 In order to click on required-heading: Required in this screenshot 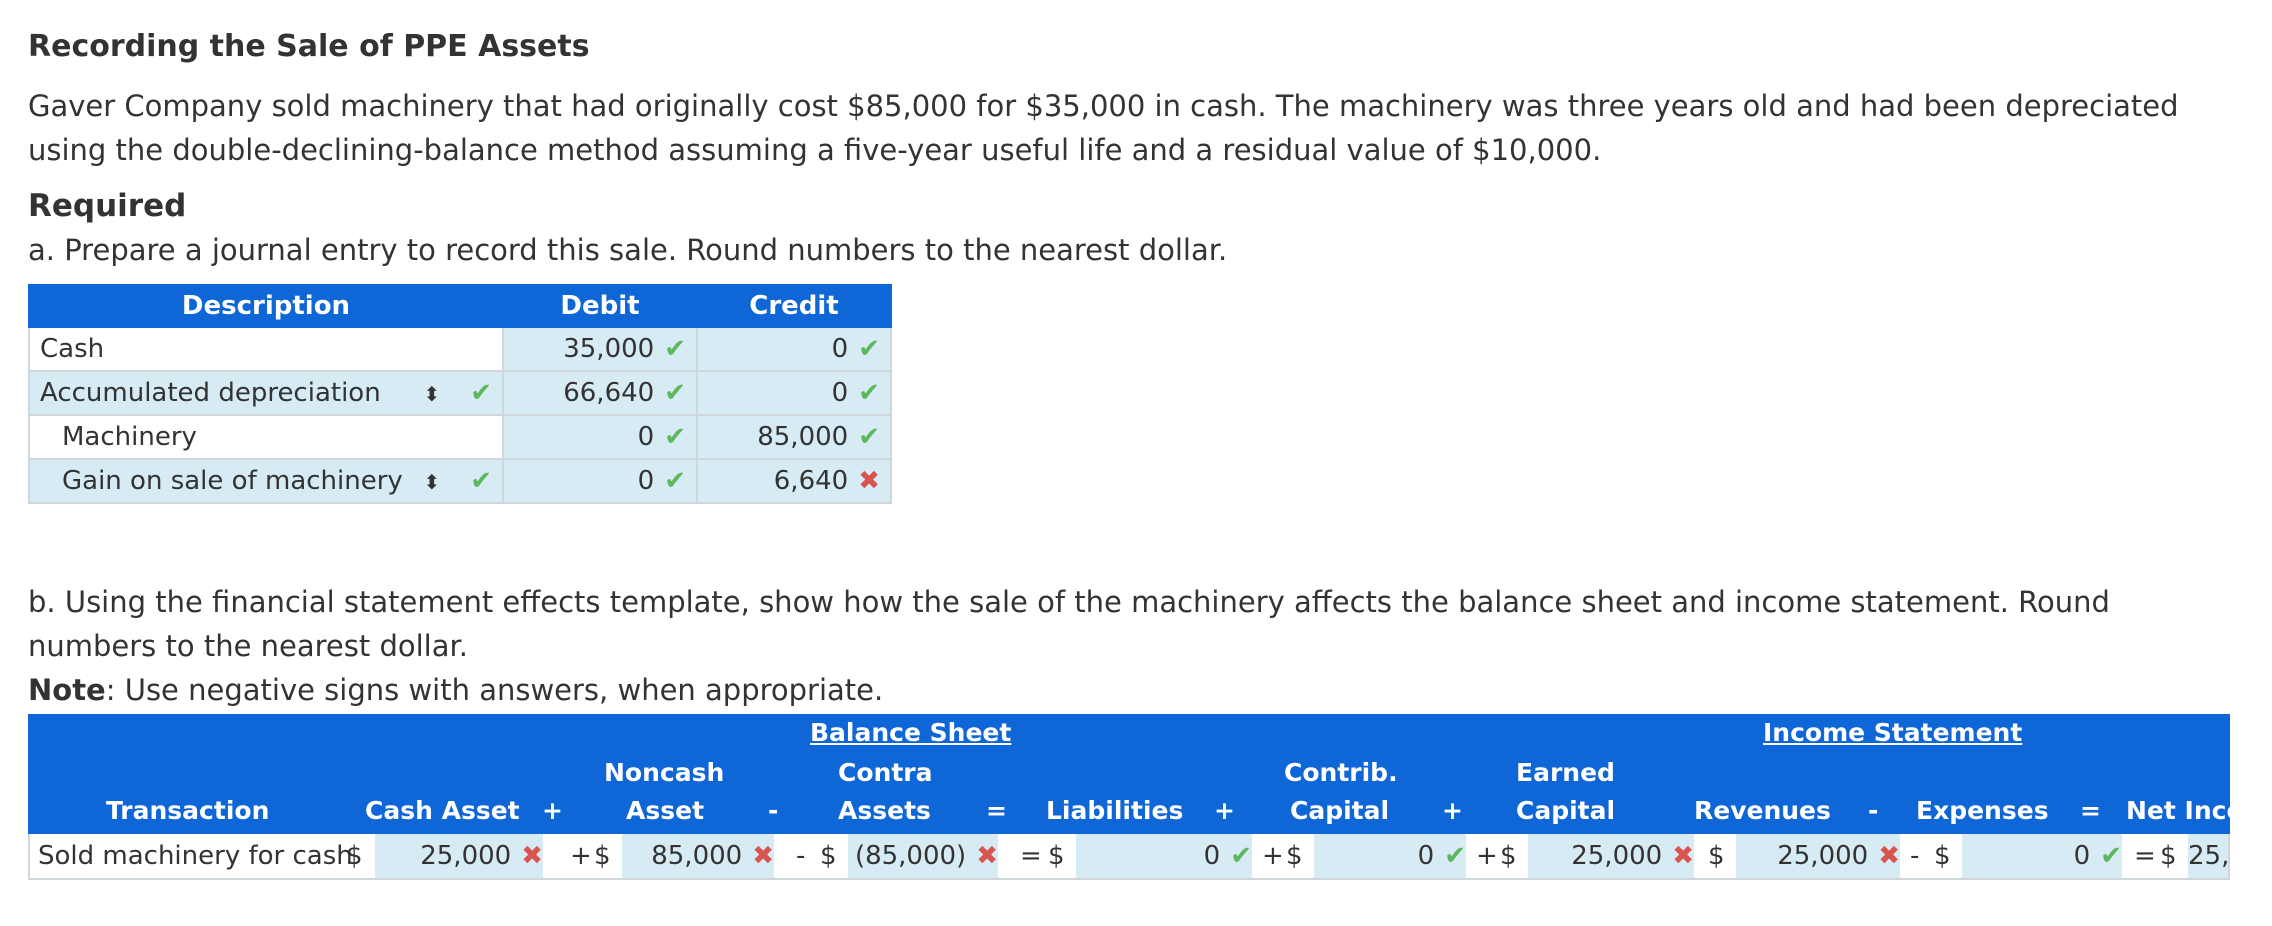, I will do `click(107, 206)`.